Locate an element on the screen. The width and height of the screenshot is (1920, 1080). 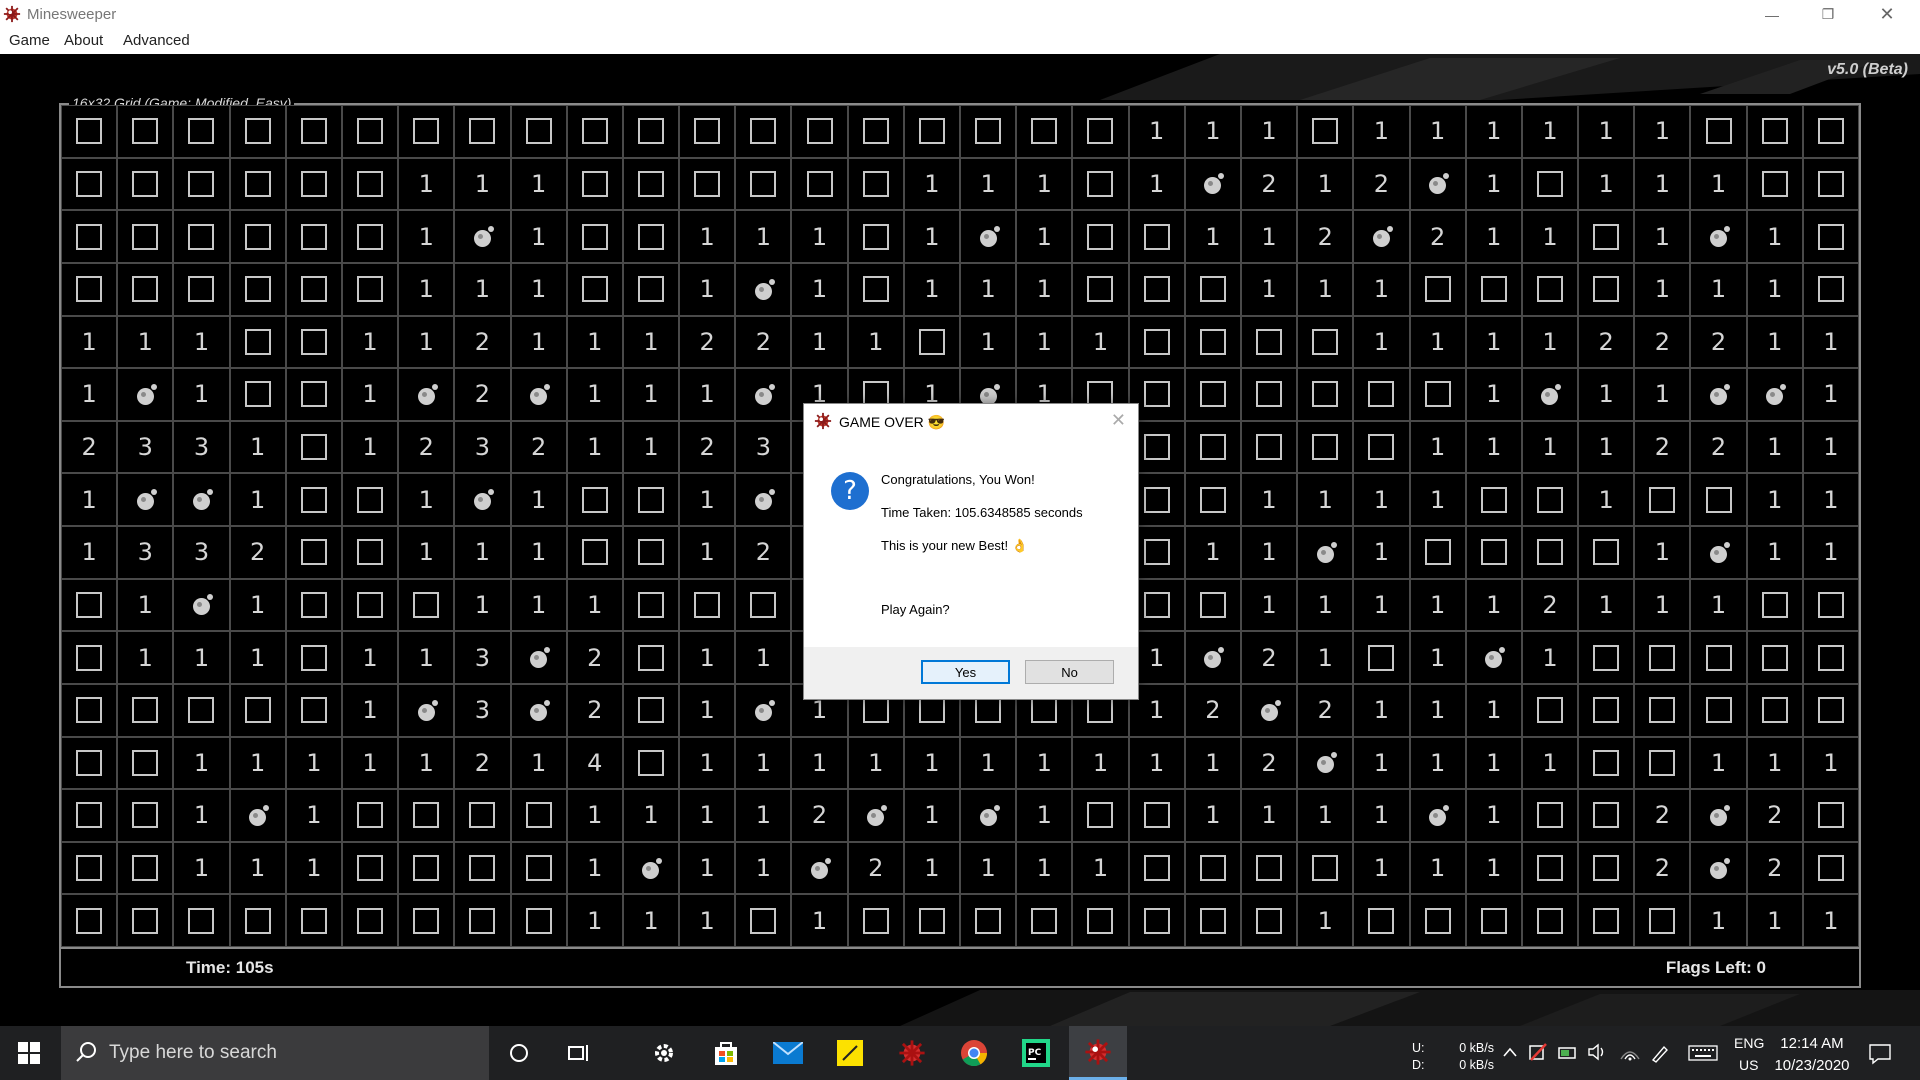
settings-app is located at coordinates (664, 1053).